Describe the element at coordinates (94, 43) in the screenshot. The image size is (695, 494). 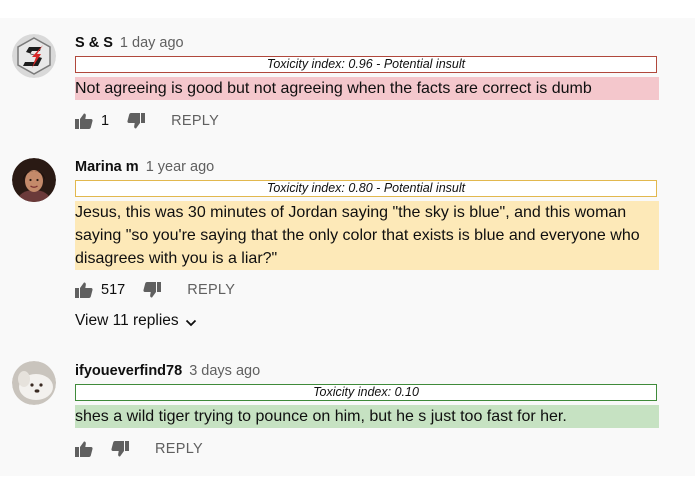
I see `comment-author: S & S` at that location.